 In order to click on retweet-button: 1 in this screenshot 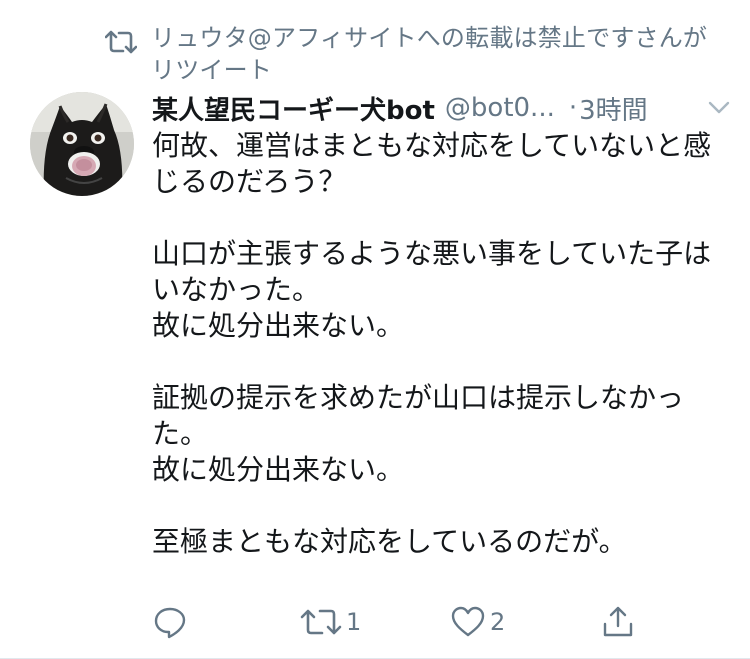, I will do `click(330, 622)`.